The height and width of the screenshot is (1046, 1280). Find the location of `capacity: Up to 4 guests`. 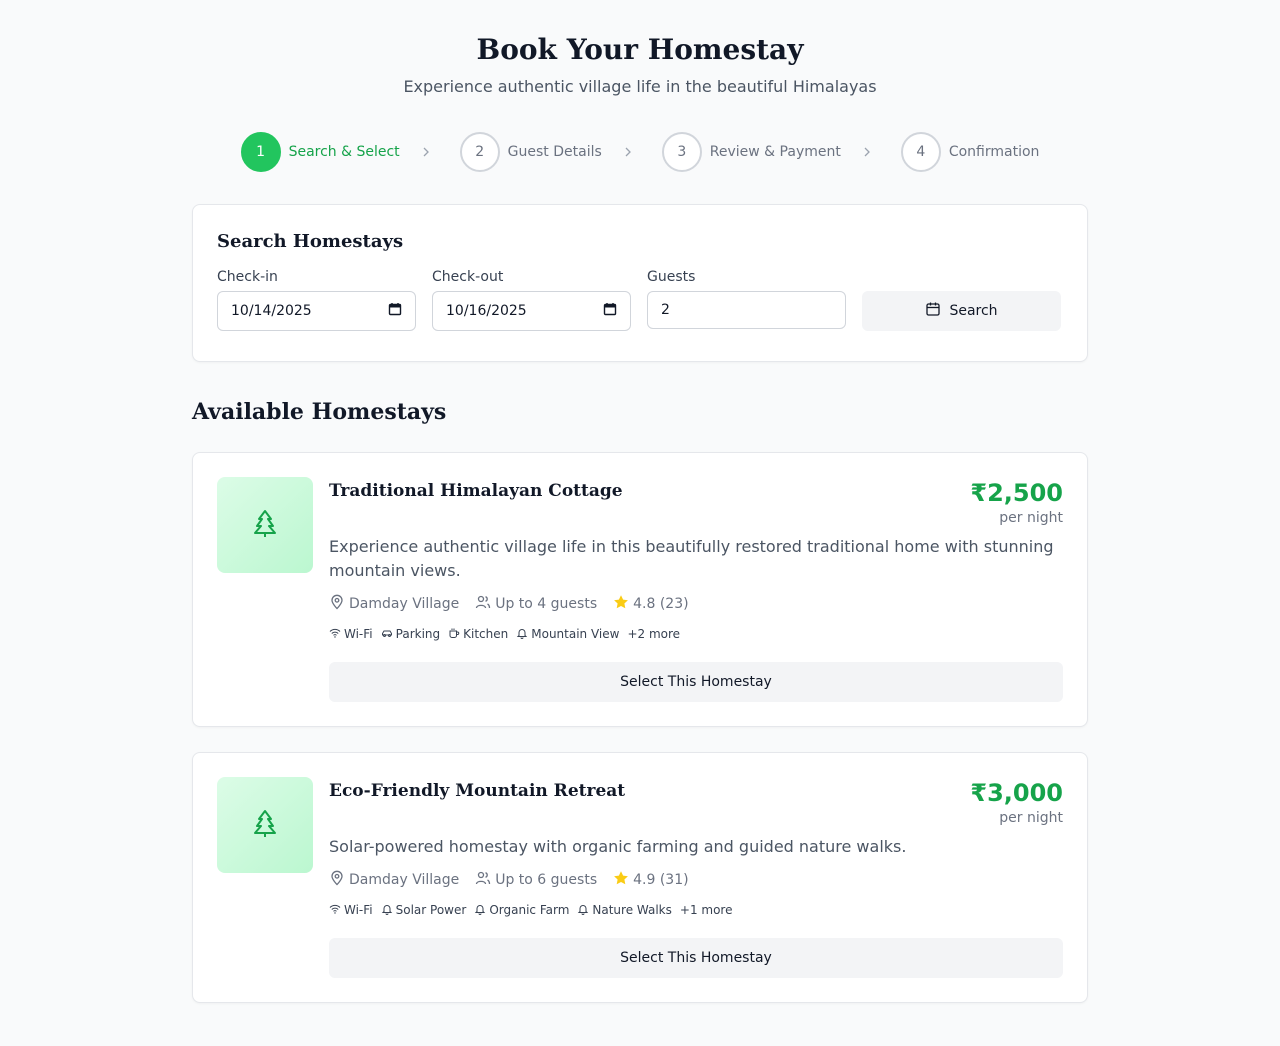

capacity: Up to 4 guests is located at coordinates (536, 604).